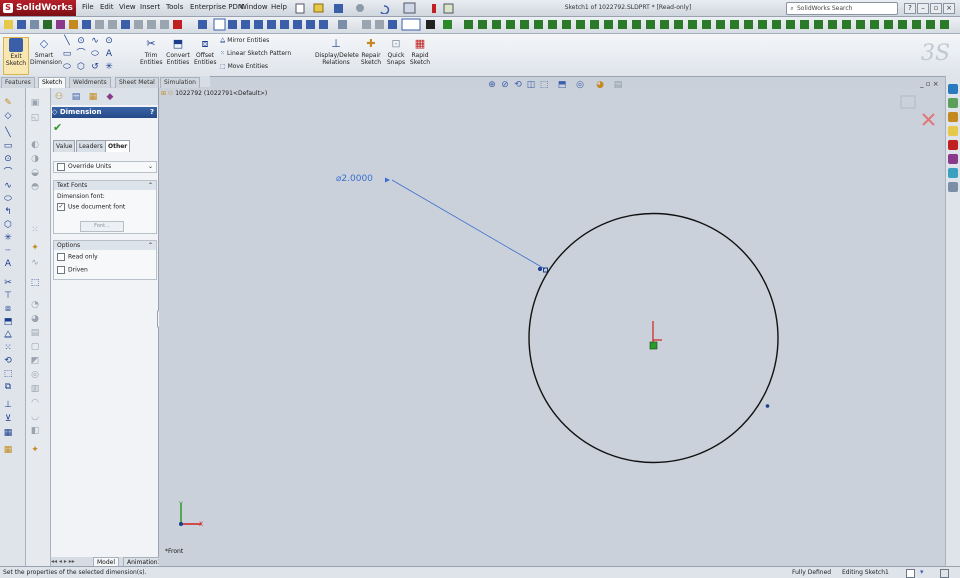 The height and width of the screenshot is (578, 960). Describe the element at coordinates (35, 361) in the screenshot. I see `draft-icon: ◩` at that location.